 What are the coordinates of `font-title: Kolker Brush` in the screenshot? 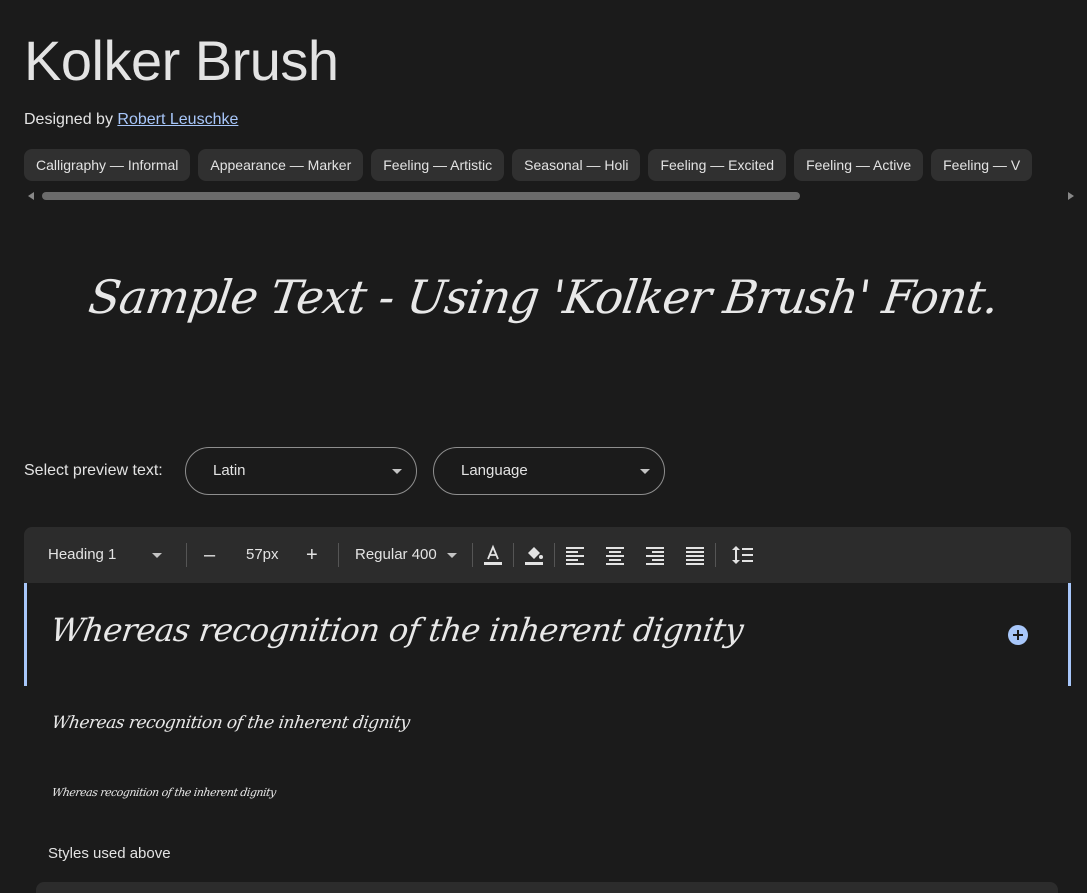 It's located at (181, 60).